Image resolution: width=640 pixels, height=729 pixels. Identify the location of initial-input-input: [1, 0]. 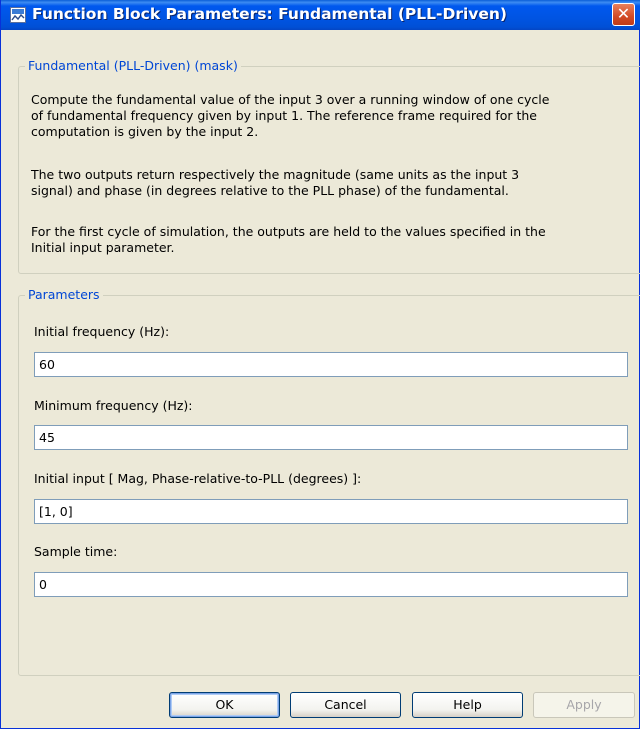
(331, 511).